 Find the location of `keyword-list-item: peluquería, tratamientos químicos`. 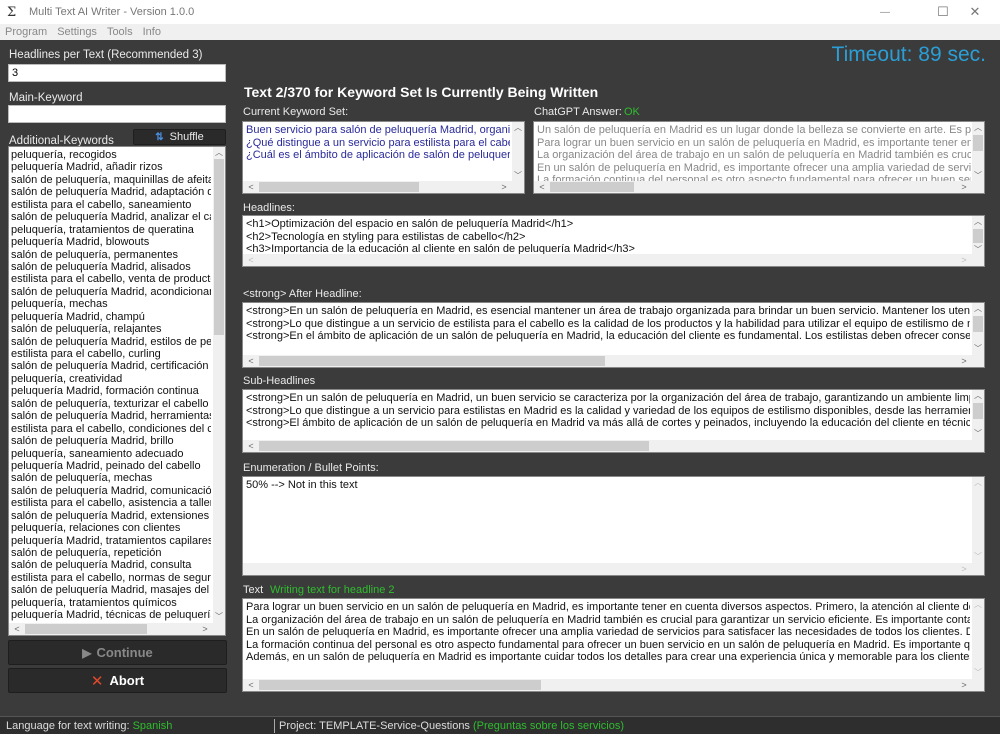

keyword-list-item: peluquería, tratamientos químicos is located at coordinates (111, 603).